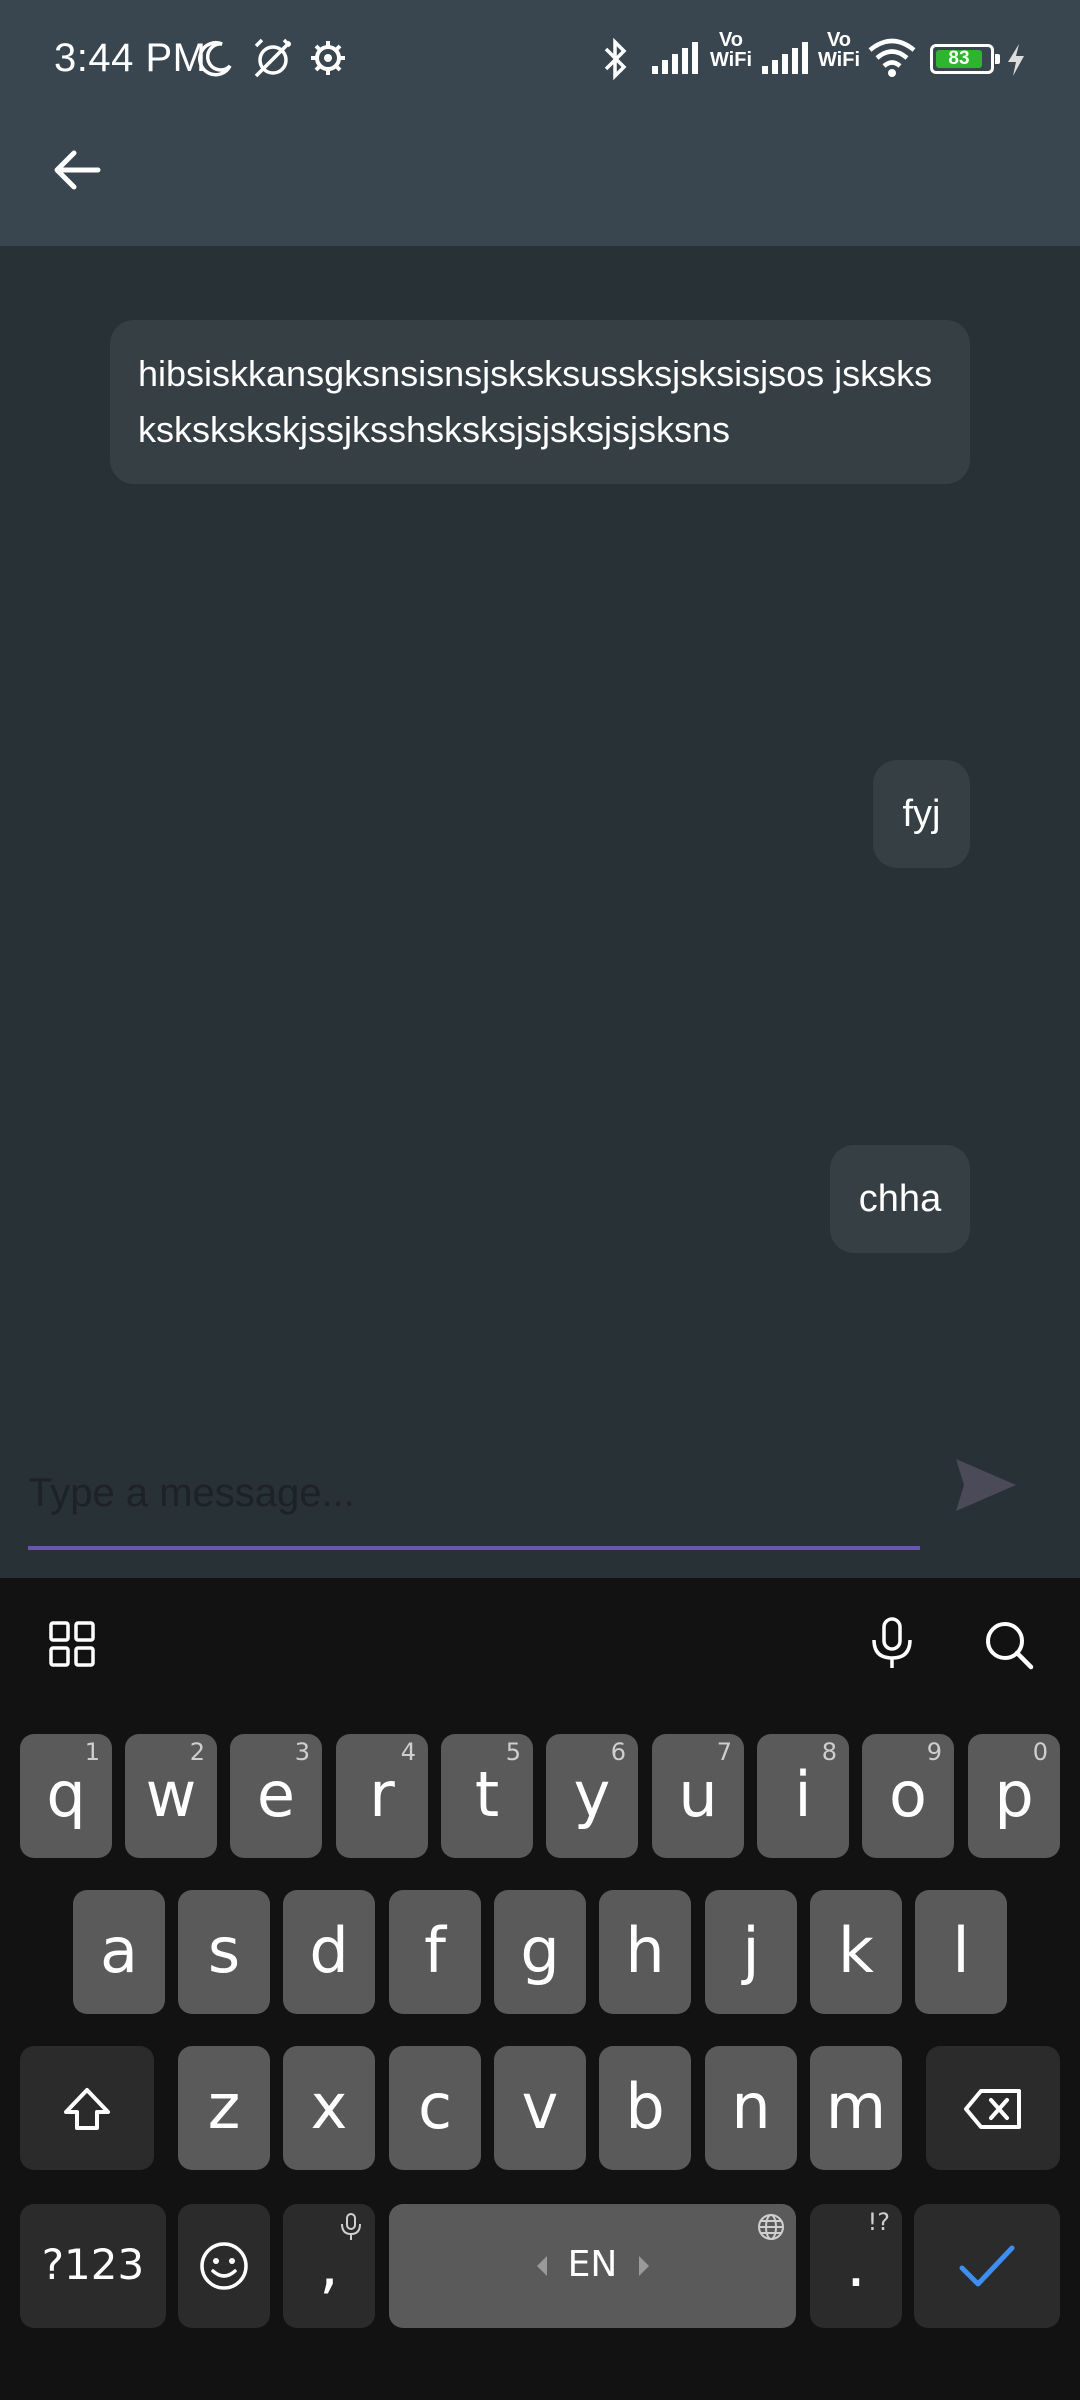  I want to click on key-label: z, so click(224, 2106).